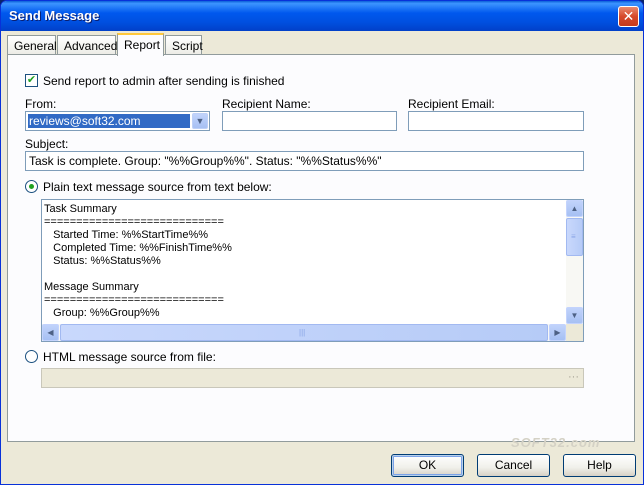 This screenshot has height=485, width=644. I want to click on close-button: ✕, so click(628, 16).